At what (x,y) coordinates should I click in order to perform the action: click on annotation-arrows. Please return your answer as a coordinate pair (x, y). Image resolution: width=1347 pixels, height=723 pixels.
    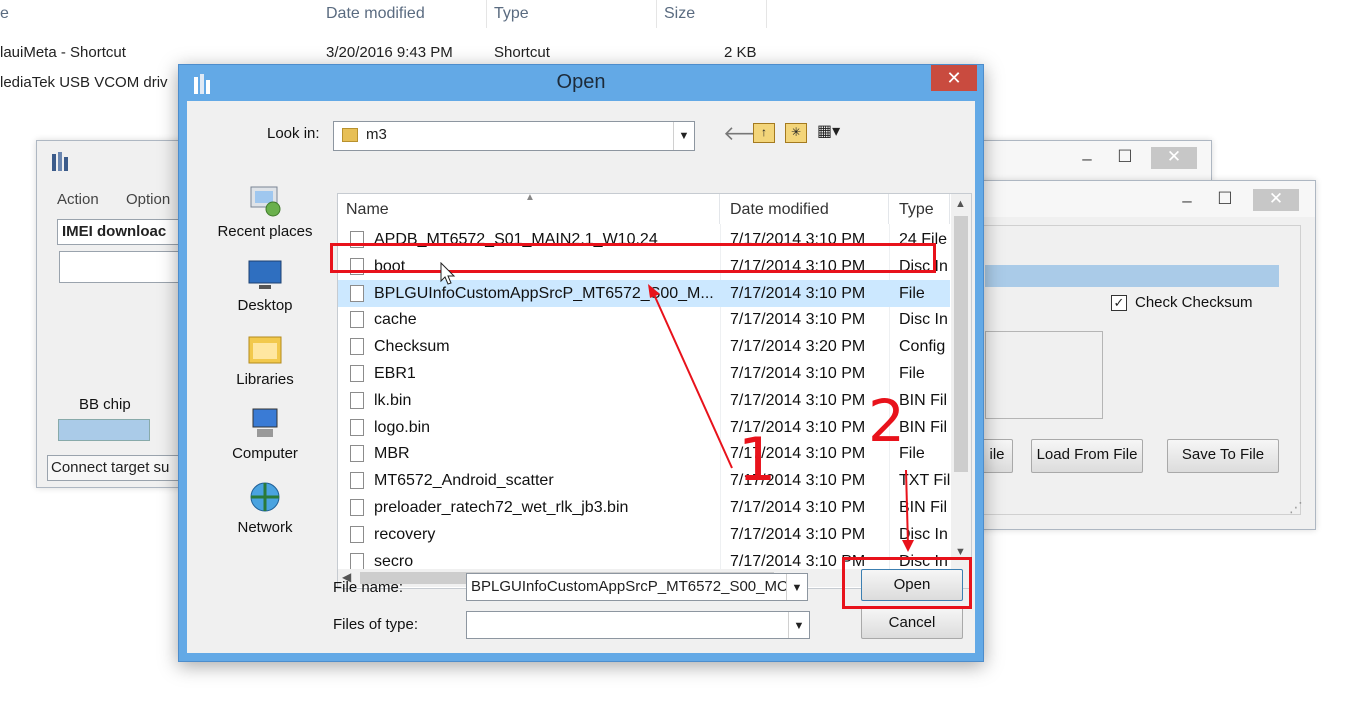
    Looking at the image, I should click on (781, 418).